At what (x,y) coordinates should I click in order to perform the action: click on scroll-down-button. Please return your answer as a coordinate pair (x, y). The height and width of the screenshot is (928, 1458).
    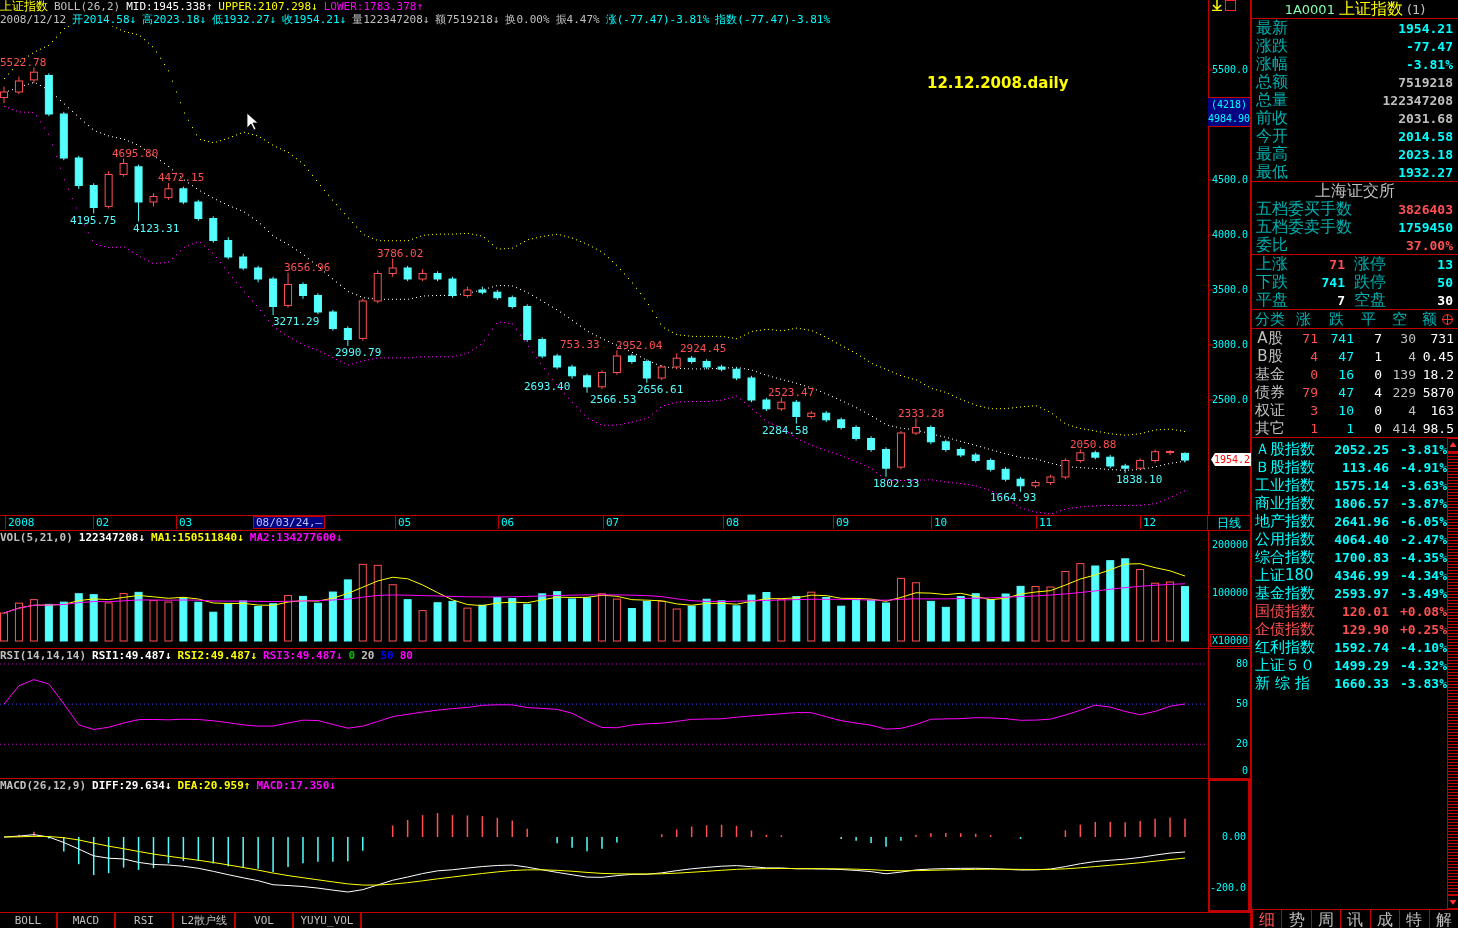
    Looking at the image, I should click on (1452, 902).